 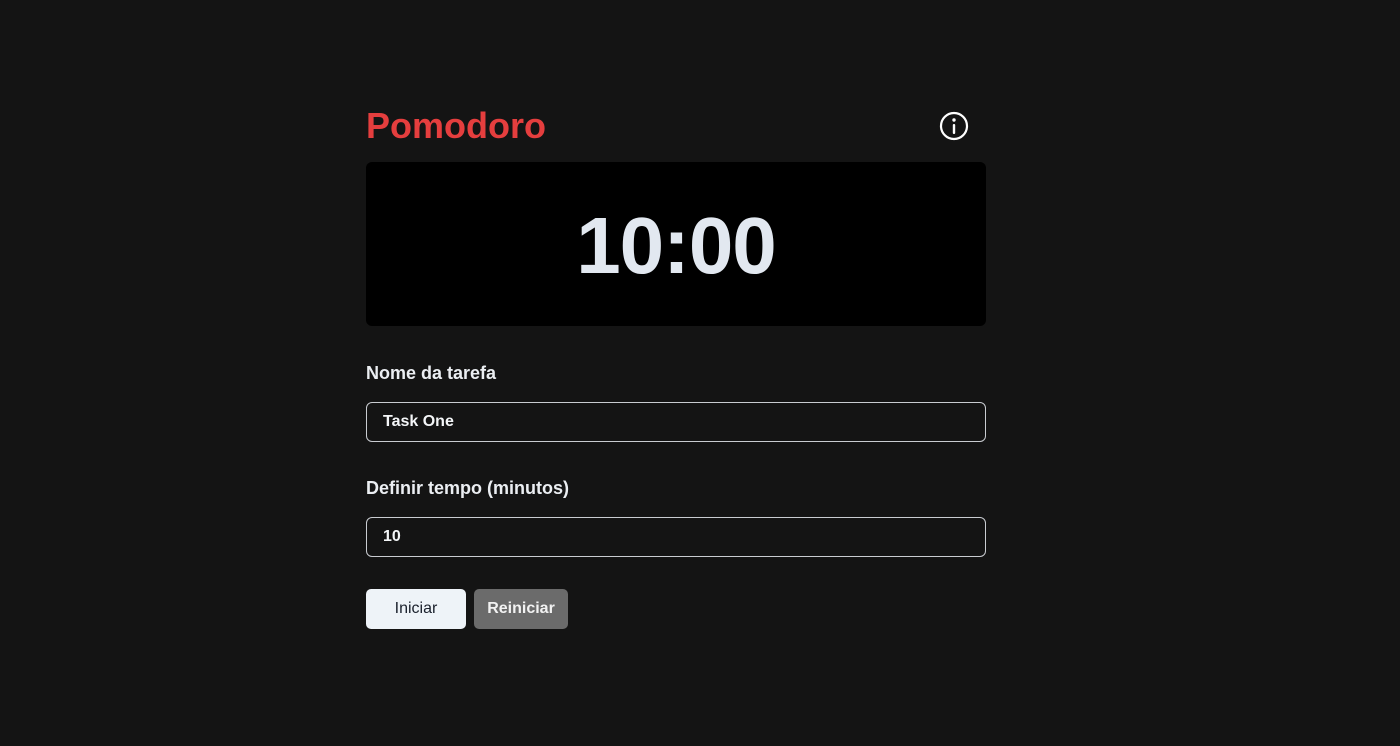 I want to click on timer-display: 10:00, so click(x=676, y=244).